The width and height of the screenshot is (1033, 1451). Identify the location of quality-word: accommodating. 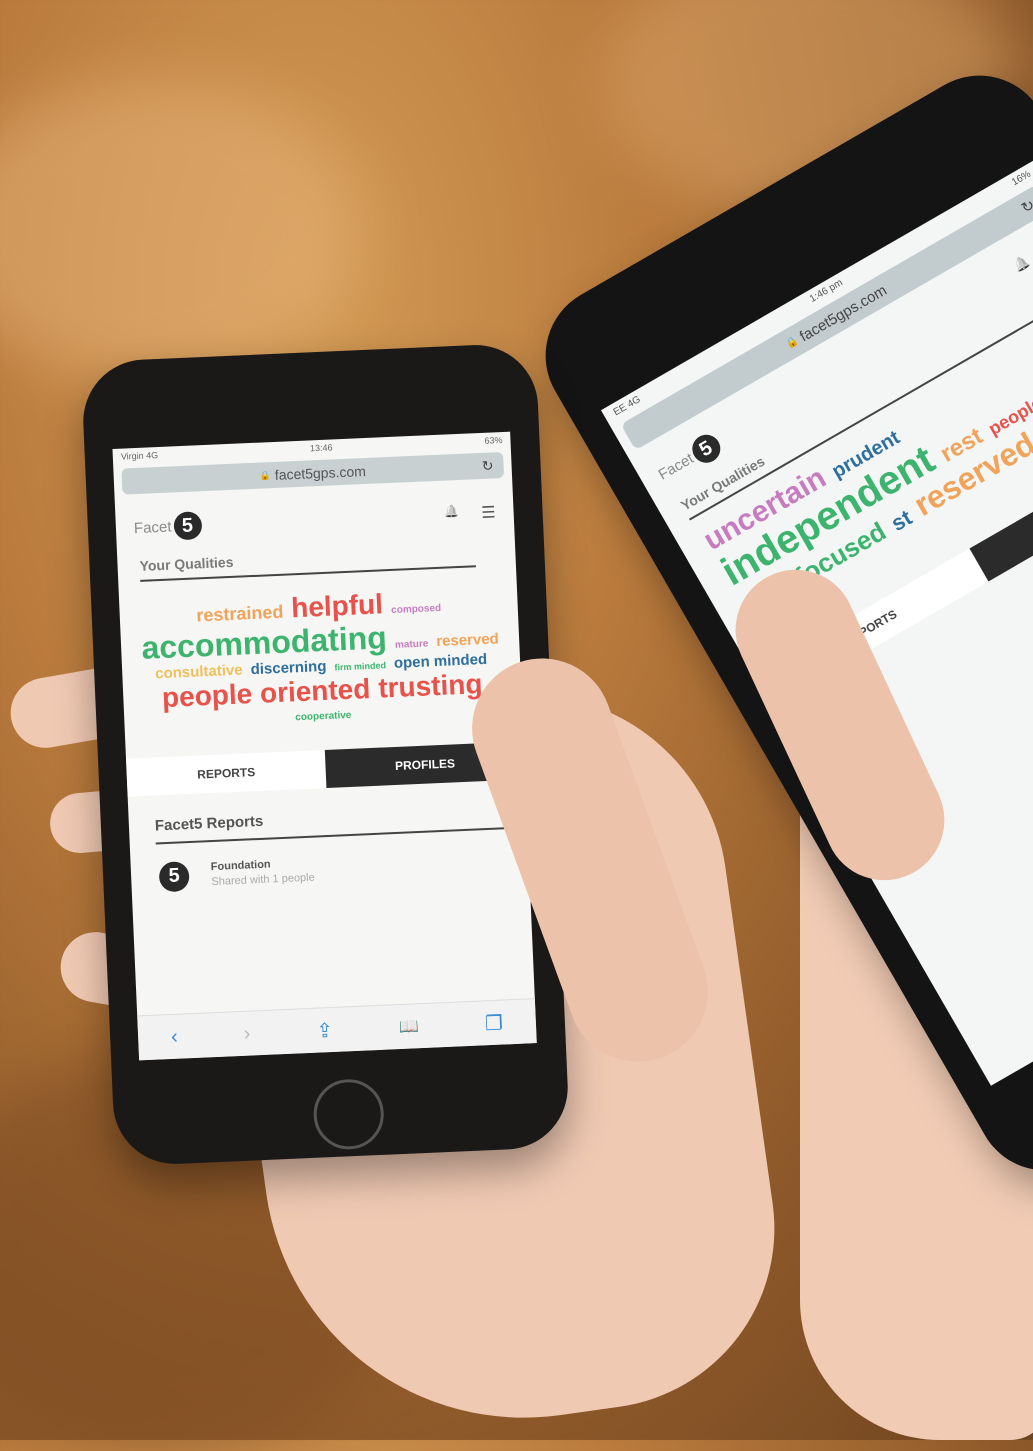
(264, 642).